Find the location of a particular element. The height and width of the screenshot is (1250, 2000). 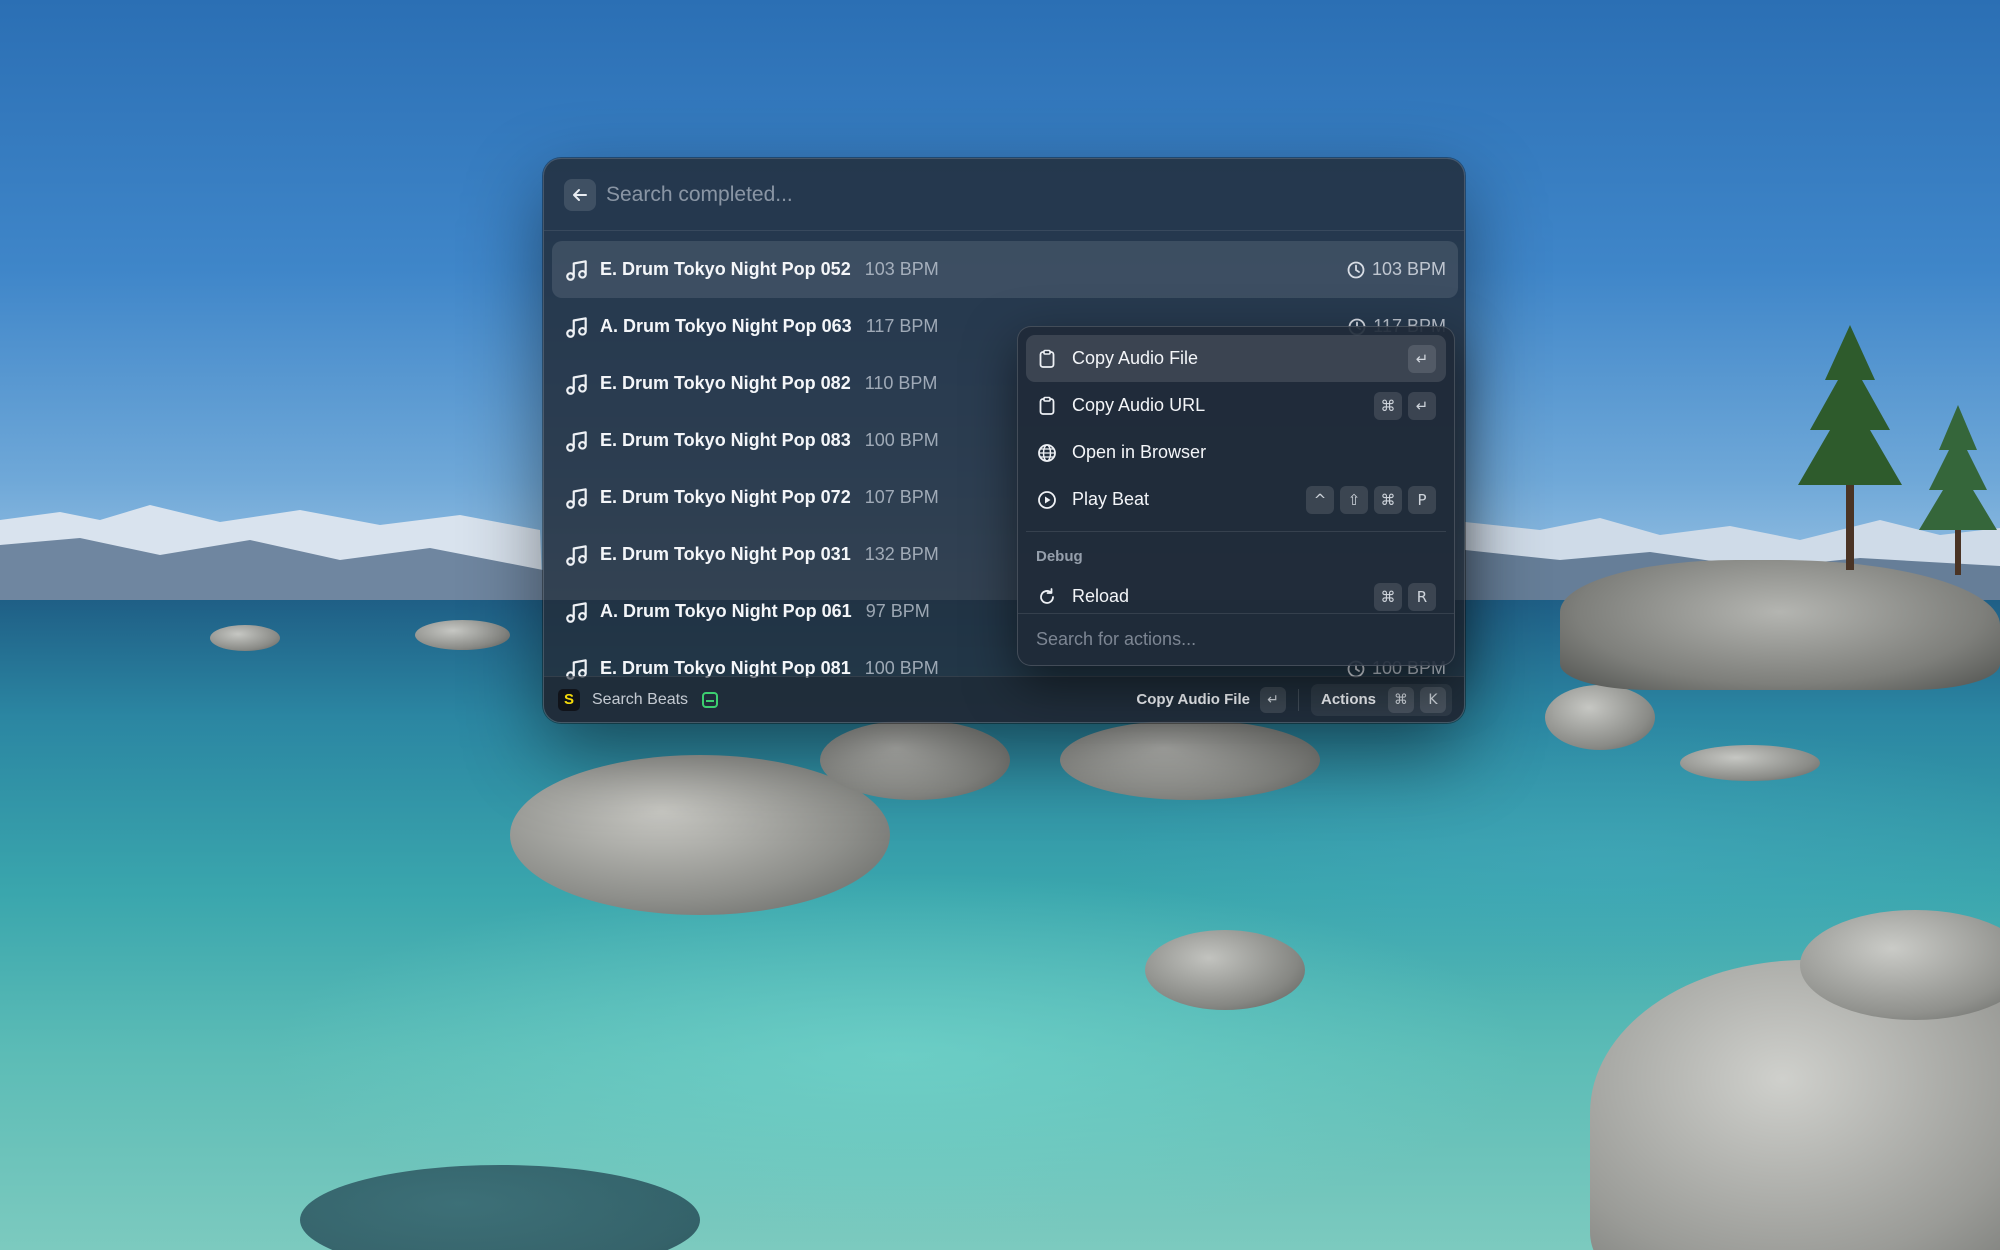

shortcut-key: R is located at coordinates (1422, 596).